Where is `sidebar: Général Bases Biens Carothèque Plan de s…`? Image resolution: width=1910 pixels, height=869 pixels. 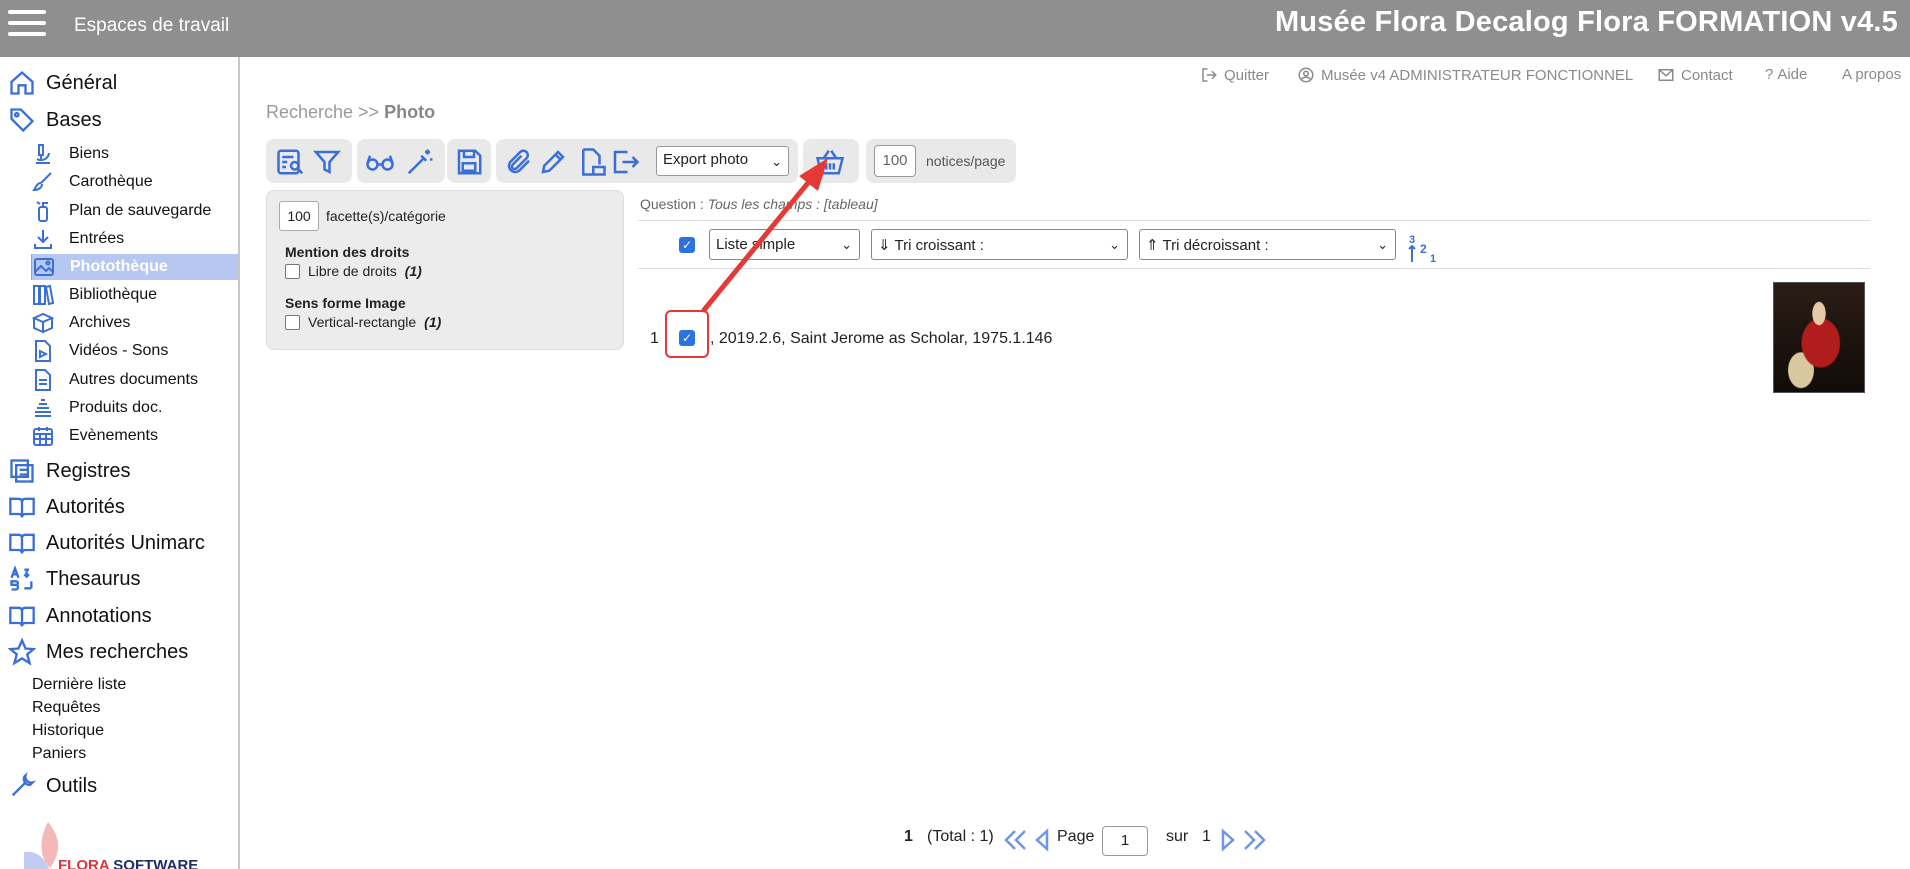
sidebar: Général Bases Biens Carothèque Plan de s… is located at coordinates (120, 463).